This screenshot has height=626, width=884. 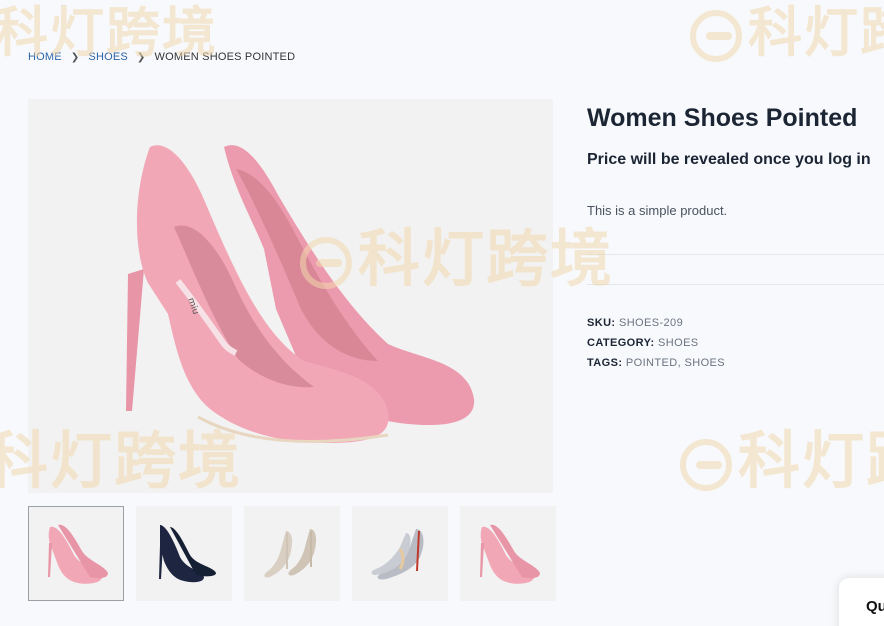 I want to click on thumbnail-strip, so click(x=292, y=553).